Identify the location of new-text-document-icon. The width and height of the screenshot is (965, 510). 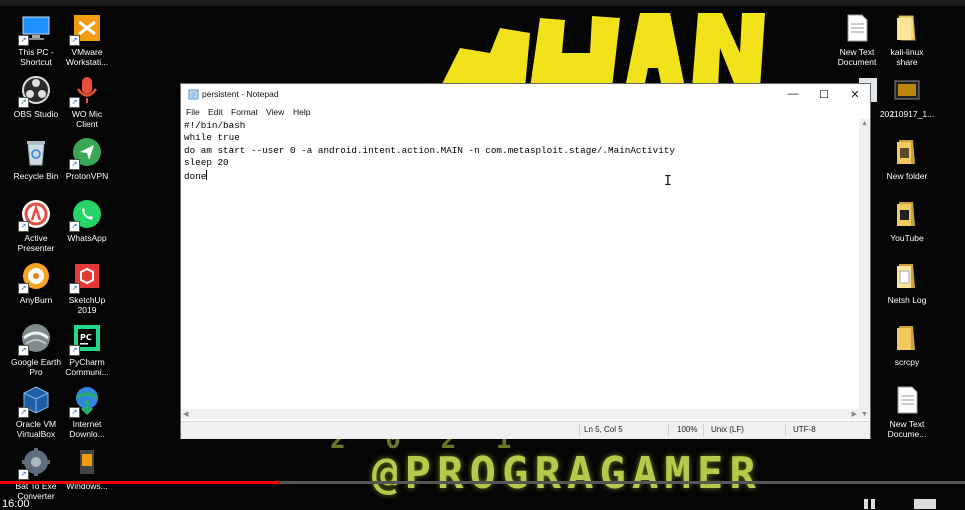
(857, 28).